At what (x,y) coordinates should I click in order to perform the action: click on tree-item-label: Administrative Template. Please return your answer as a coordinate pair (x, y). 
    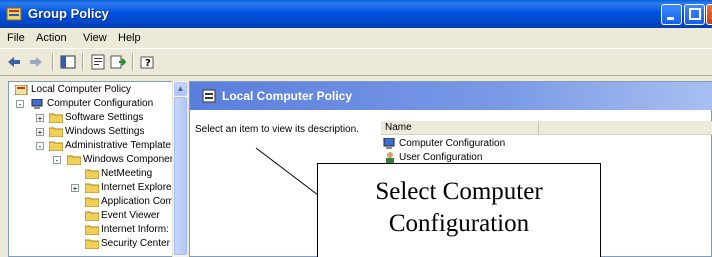
    Looking at the image, I should click on (118, 145).